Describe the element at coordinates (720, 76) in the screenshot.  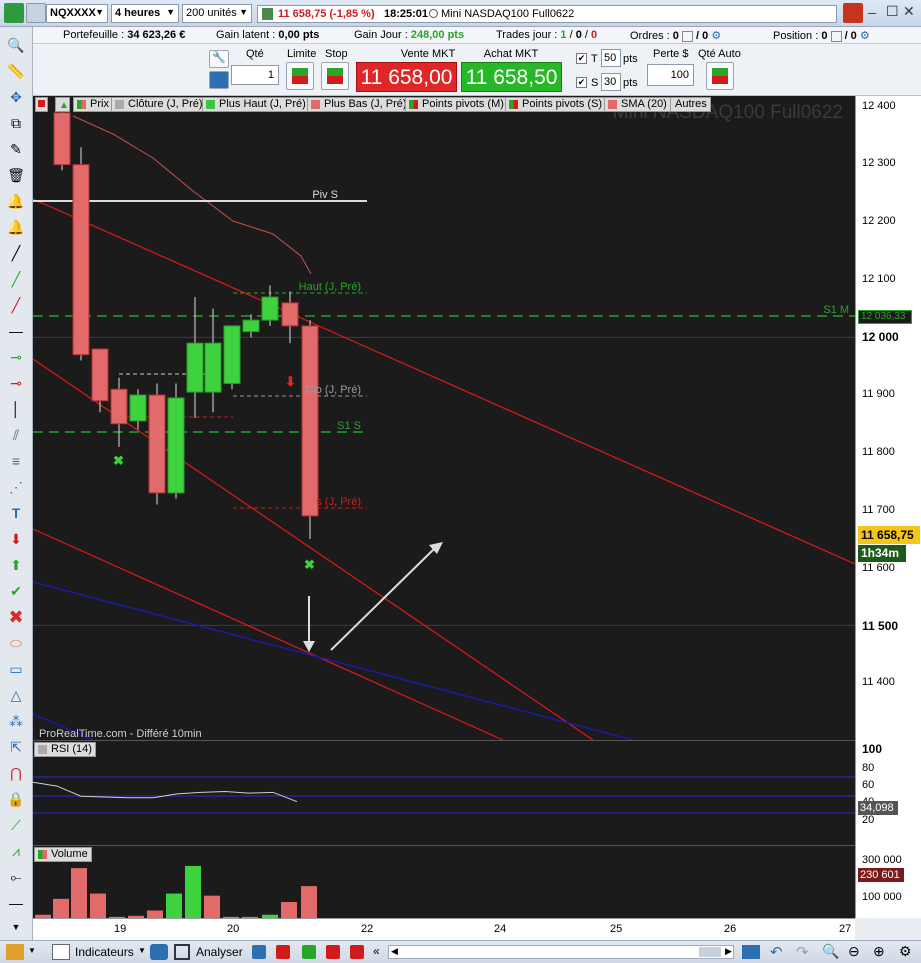
I see `qte-auto-button` at that location.